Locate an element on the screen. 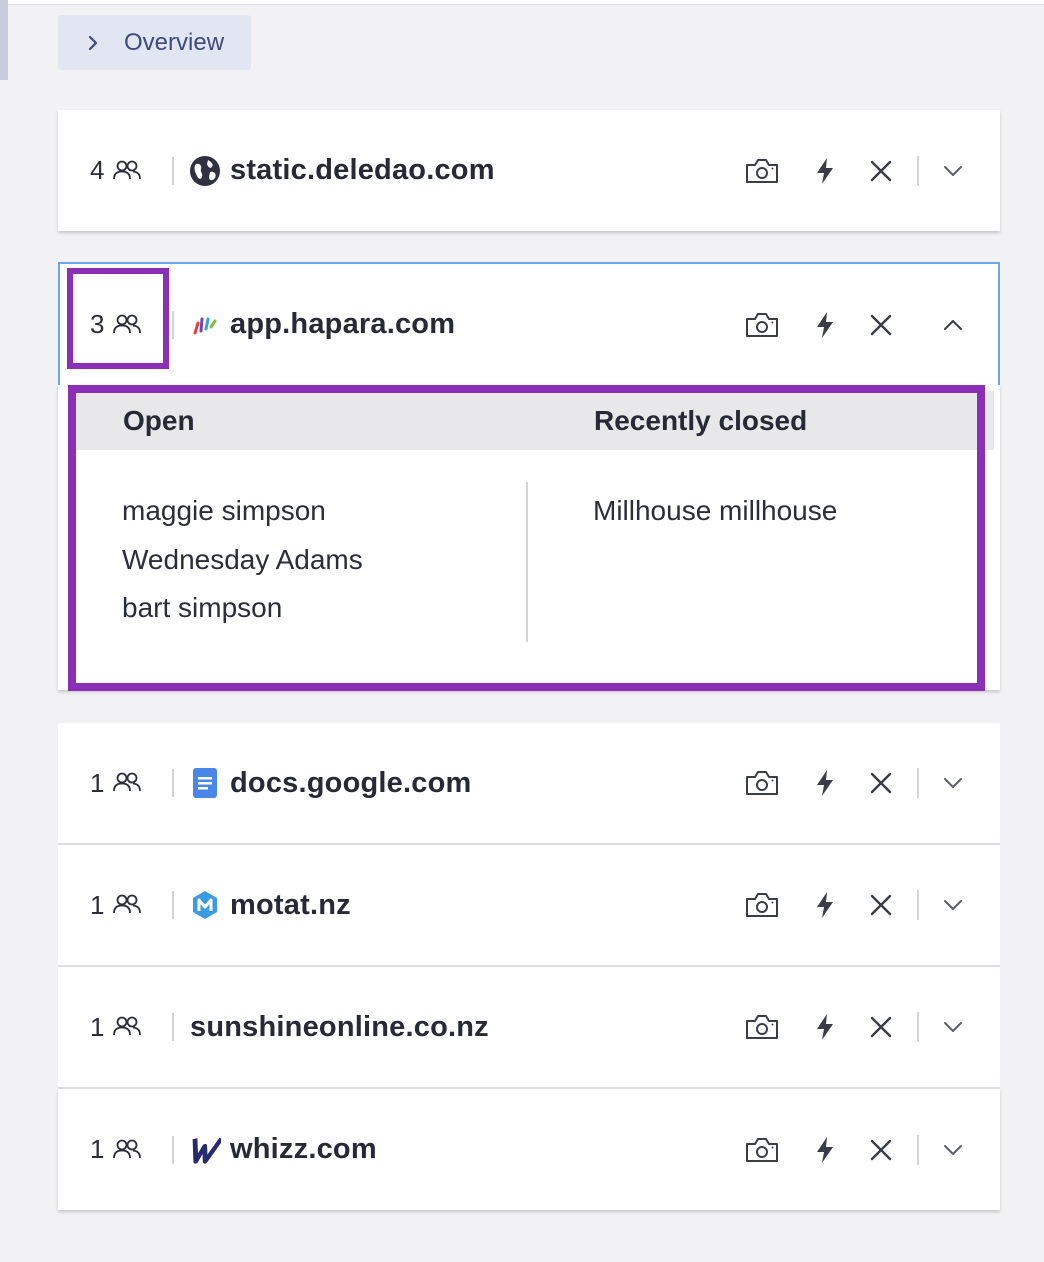 The image size is (1044, 1262). recently-closed-header: Recently closed is located at coordinates (701, 420).